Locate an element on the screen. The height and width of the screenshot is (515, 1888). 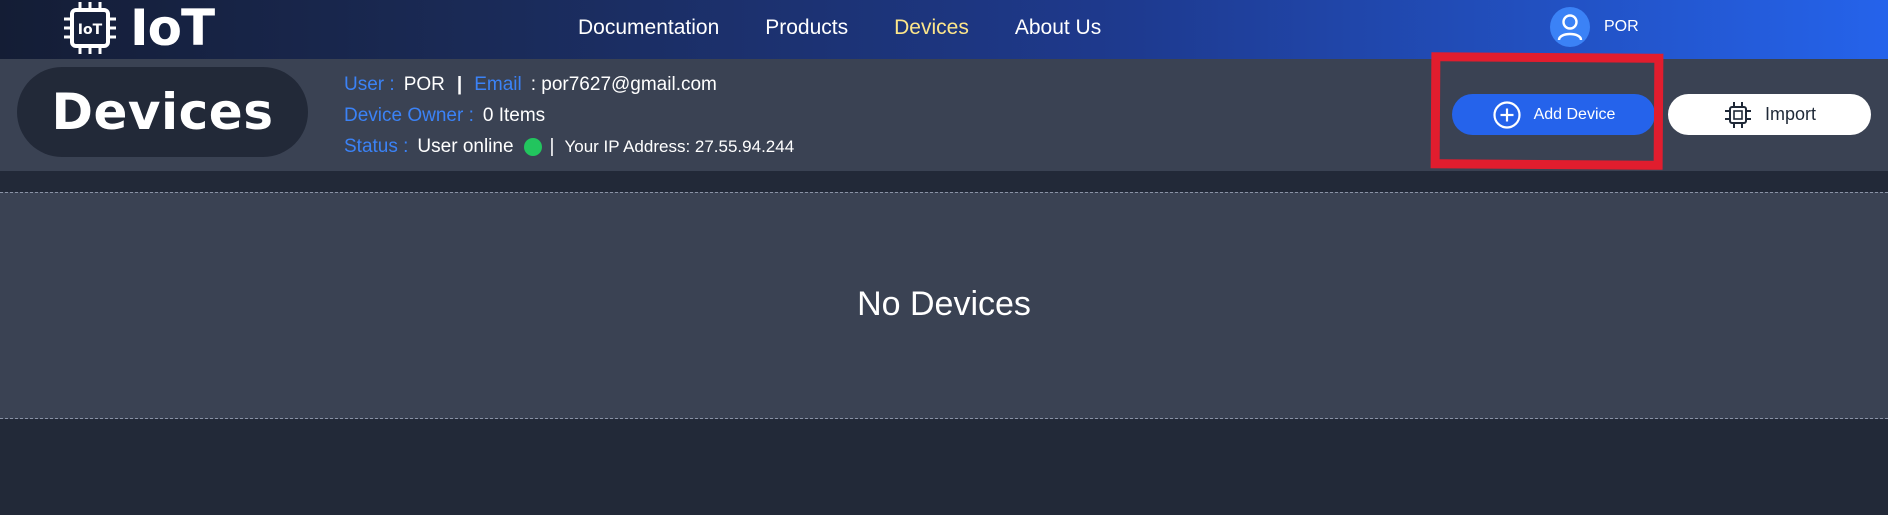
user-info-row: User : POR | Email : por7627@gmail.com is located at coordinates (569, 84).